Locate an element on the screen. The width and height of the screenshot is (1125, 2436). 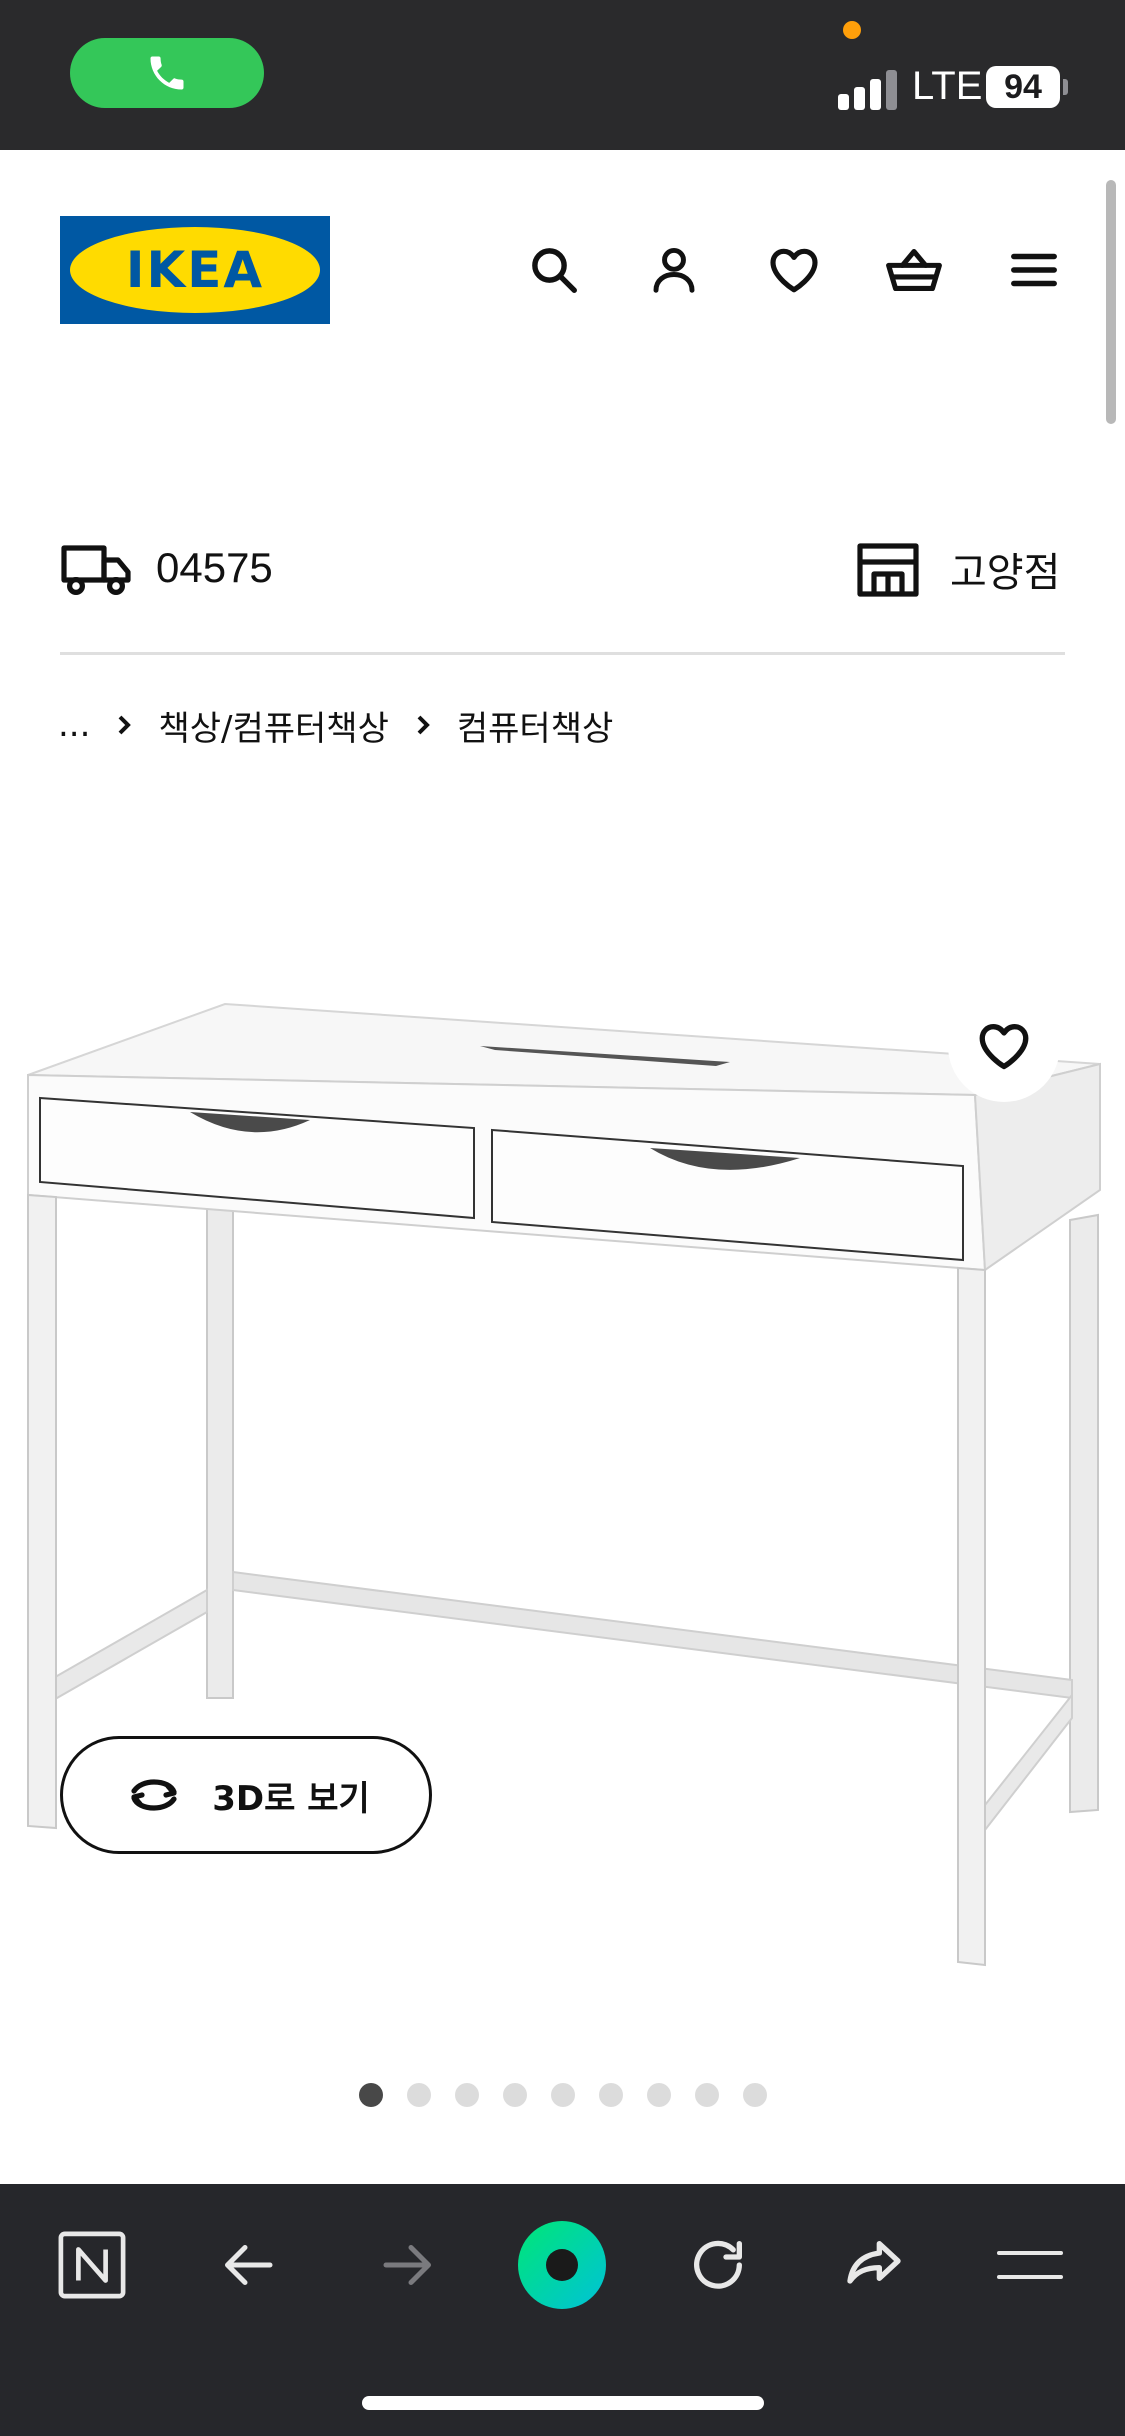
forward-button is located at coordinates (406, 2265).